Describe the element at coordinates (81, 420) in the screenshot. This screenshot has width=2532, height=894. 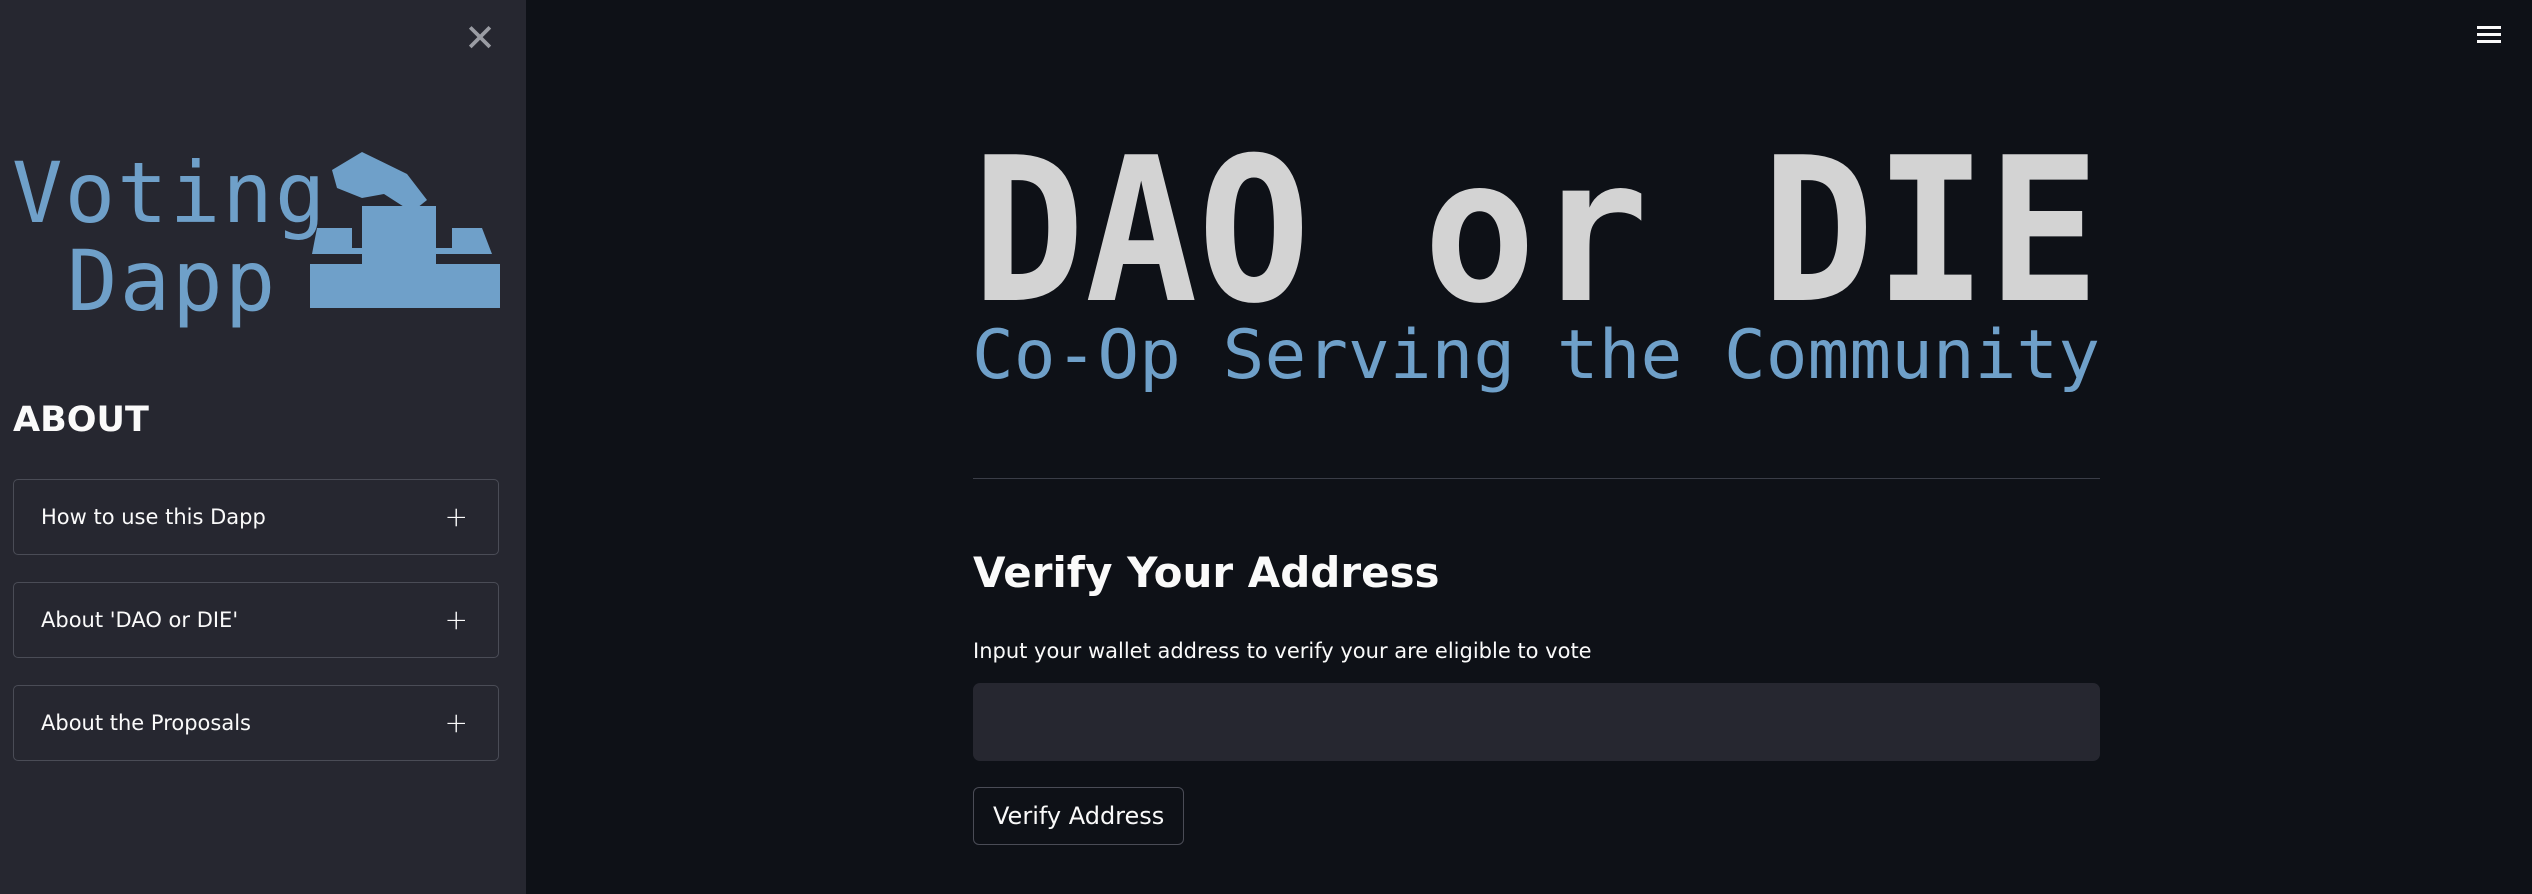
I see `about-heading: ABOUT` at that location.